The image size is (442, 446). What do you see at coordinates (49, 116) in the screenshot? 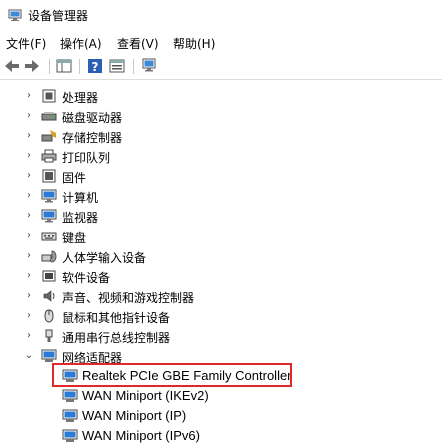
I see `disk-drive-icon` at bounding box center [49, 116].